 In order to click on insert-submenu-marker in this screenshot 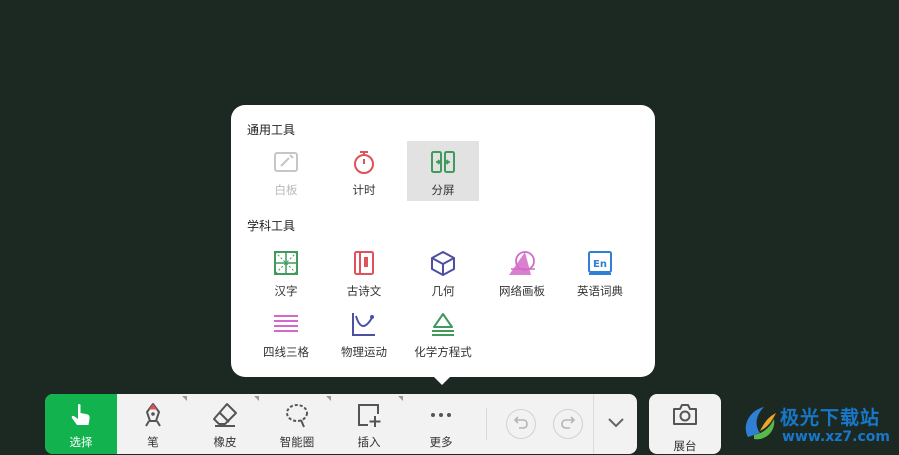, I will do `click(400, 398)`.